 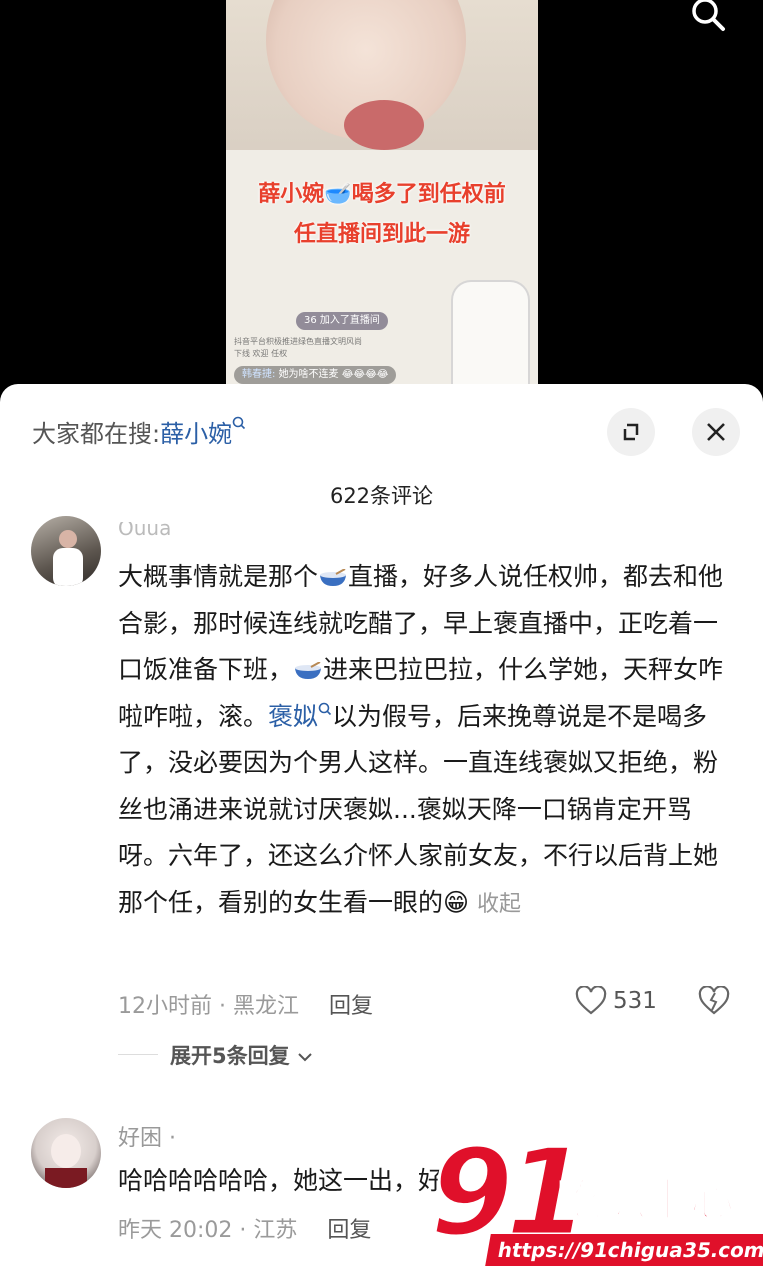 I want to click on join-level-badge: 36, so click(x=310, y=320).